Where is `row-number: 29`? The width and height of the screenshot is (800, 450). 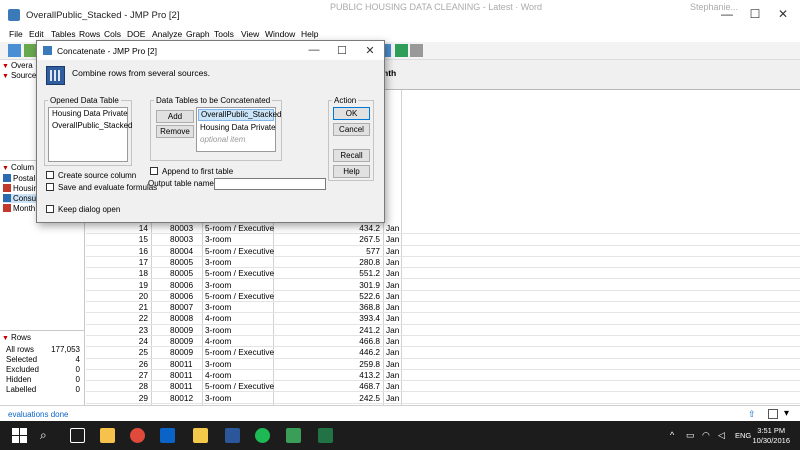 row-number: 29 is located at coordinates (137, 398).